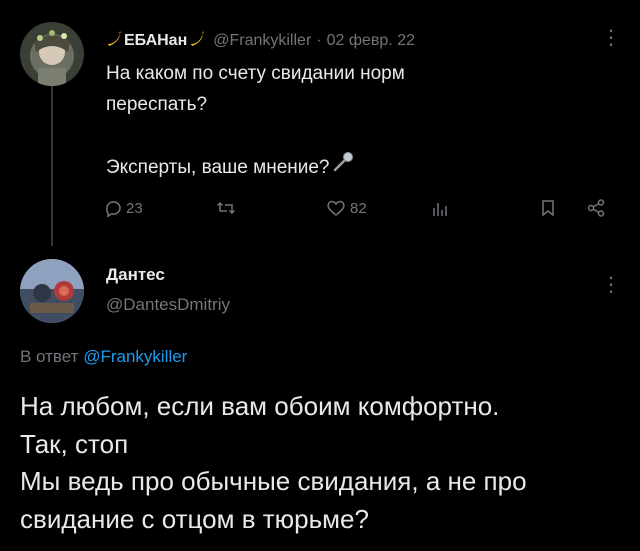 Image resolution: width=640 pixels, height=551 pixels. I want to click on like-count: 82, so click(358, 208).